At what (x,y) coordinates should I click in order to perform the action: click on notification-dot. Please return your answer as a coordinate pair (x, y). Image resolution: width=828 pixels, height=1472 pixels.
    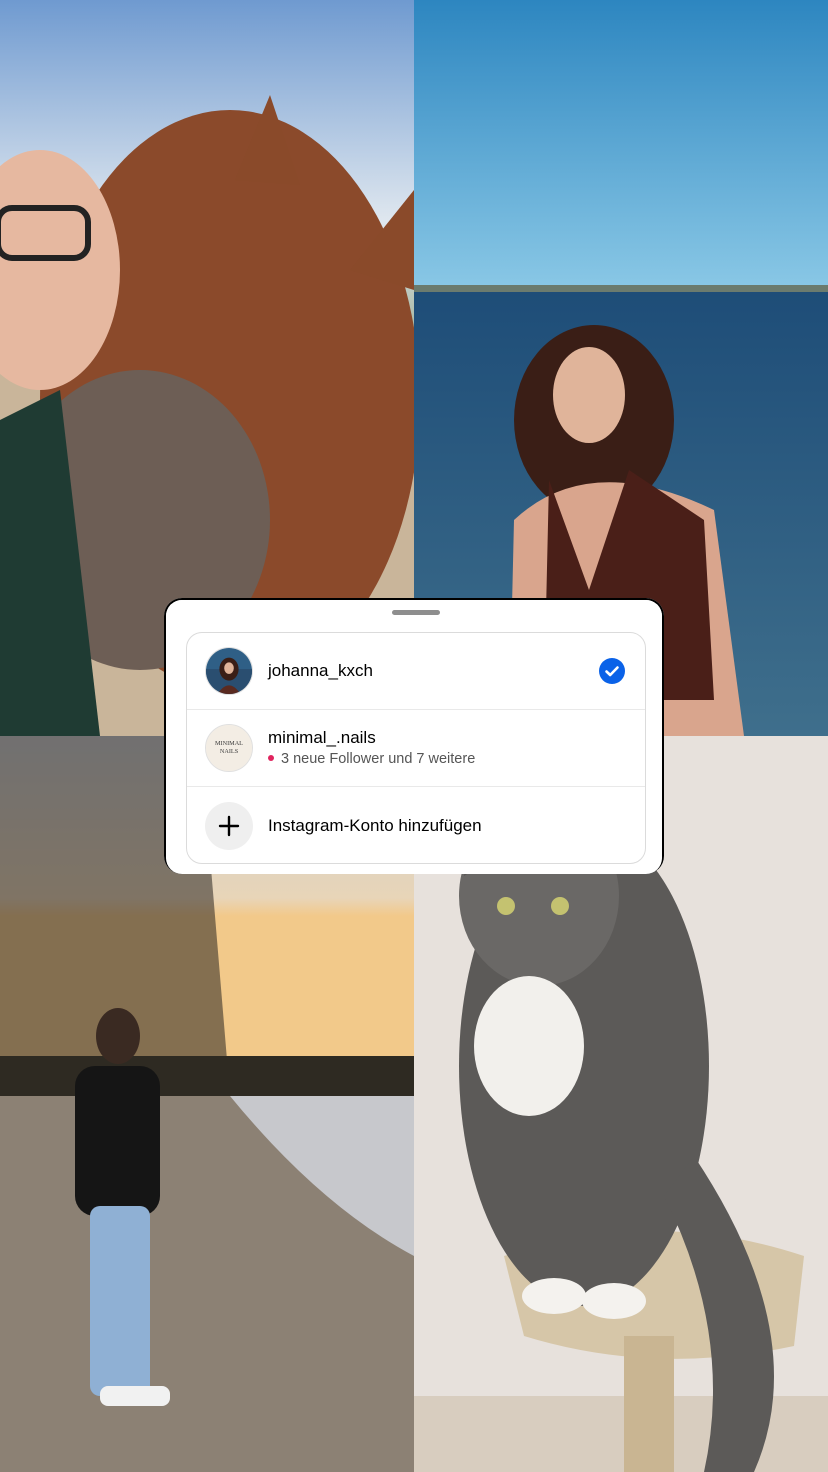
    Looking at the image, I should click on (271, 758).